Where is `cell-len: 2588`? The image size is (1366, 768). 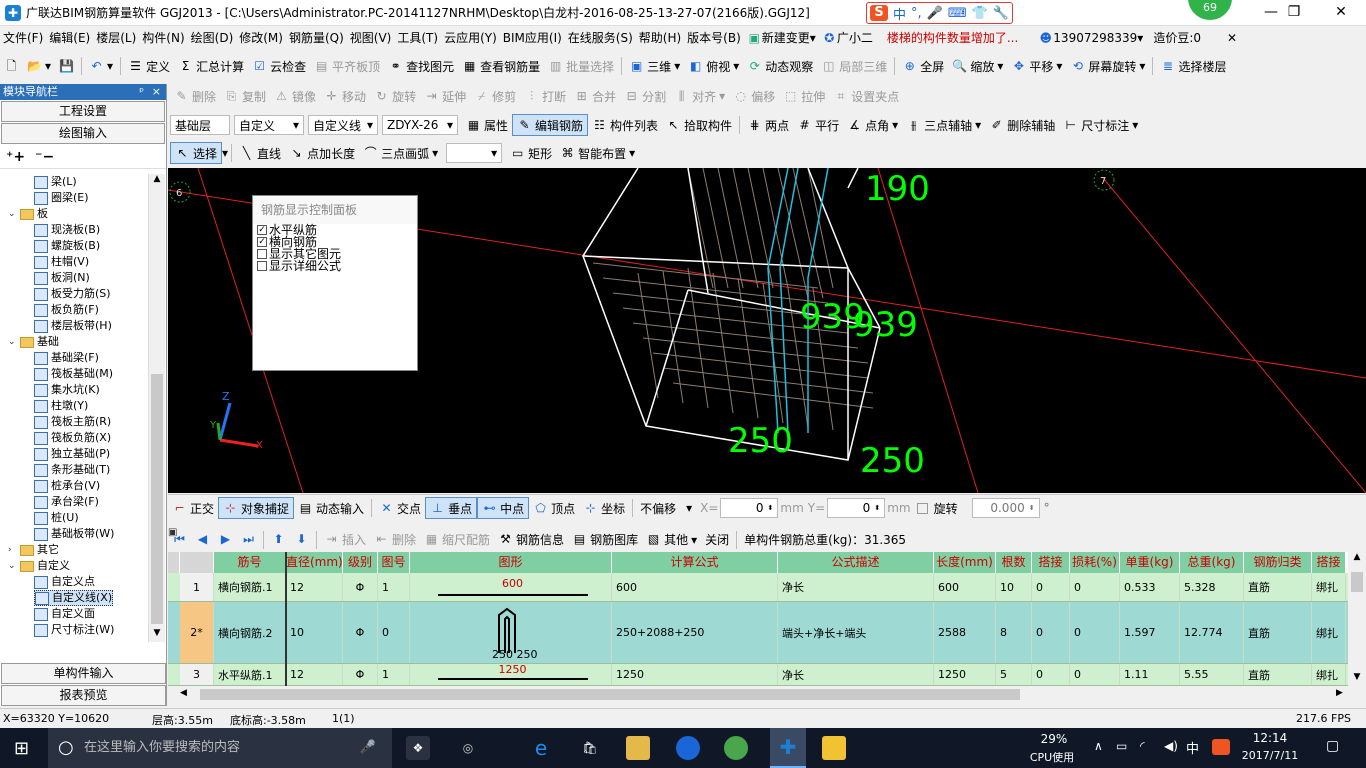
cell-len: 2588 is located at coordinates (965, 632).